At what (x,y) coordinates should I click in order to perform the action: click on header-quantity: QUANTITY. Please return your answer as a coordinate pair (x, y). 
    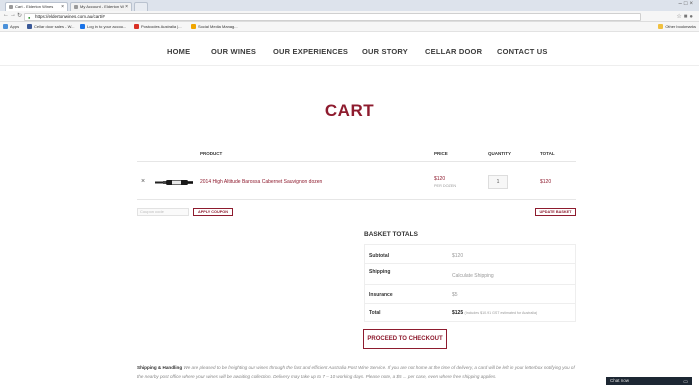
    Looking at the image, I should click on (499, 153).